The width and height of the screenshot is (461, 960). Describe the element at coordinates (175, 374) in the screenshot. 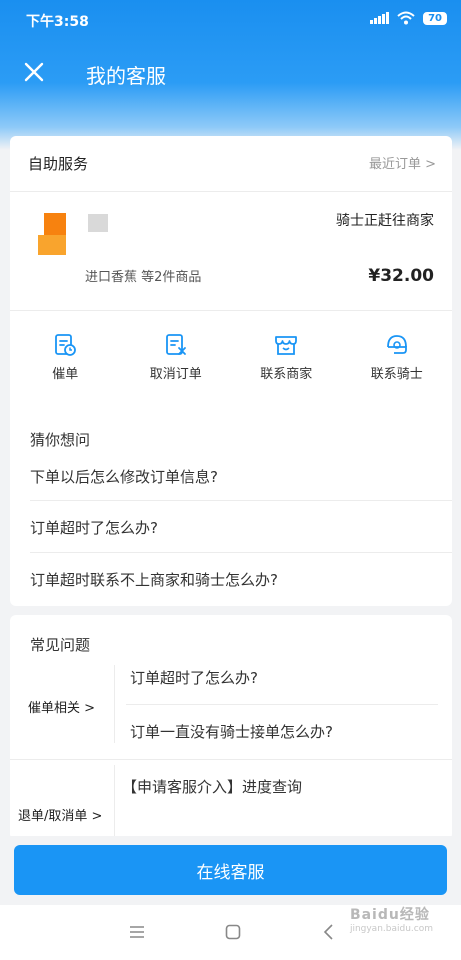

I see `cancel-order-label: 取消订单` at that location.